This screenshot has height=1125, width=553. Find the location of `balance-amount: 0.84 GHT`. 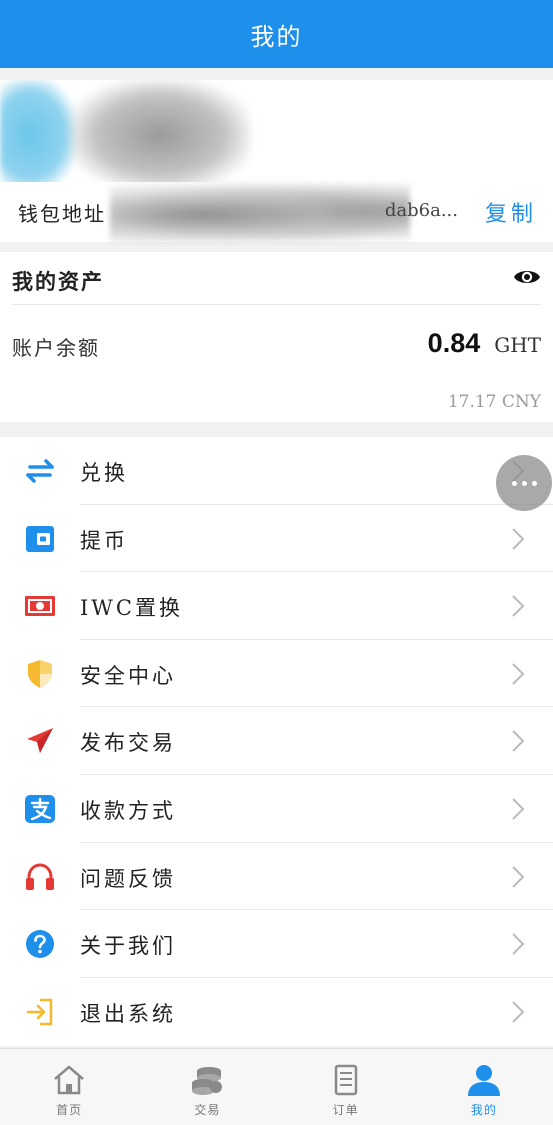

balance-amount: 0.84 GHT is located at coordinates (484, 343).